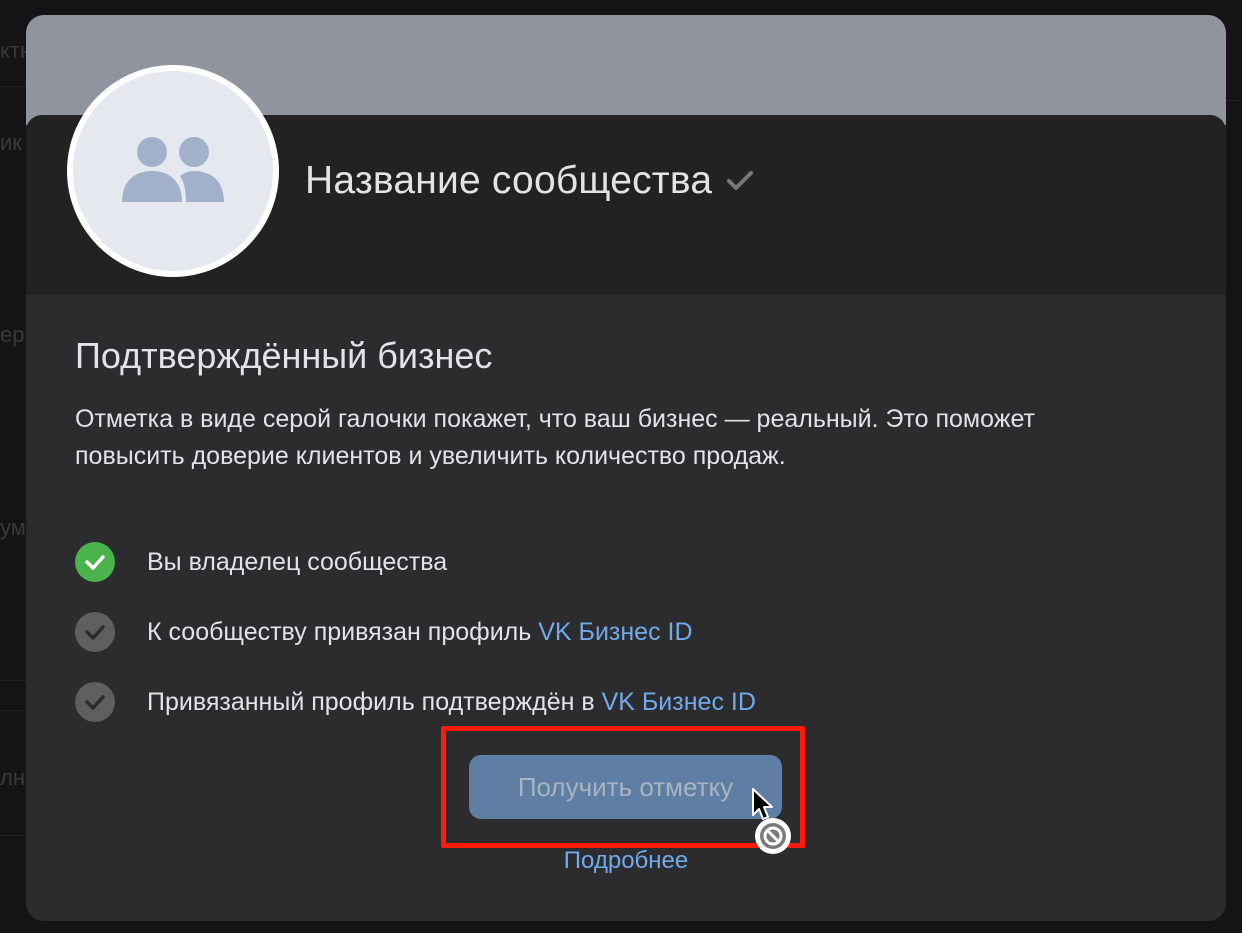 This screenshot has height=933, width=1242. I want to click on requirement-label: Привязанный профиль подтверждён в, so click(374, 701).